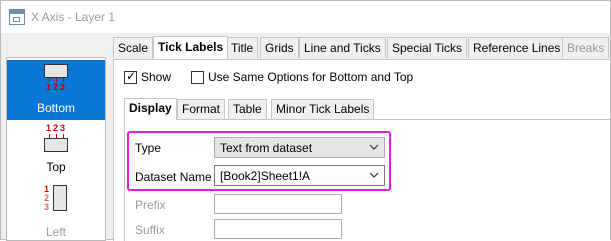 Image resolution: width=611 pixels, height=241 pixels. Describe the element at coordinates (311, 77) in the screenshot. I see `same-options-checkbox-label: Use Same Options for Bottom and Top` at that location.